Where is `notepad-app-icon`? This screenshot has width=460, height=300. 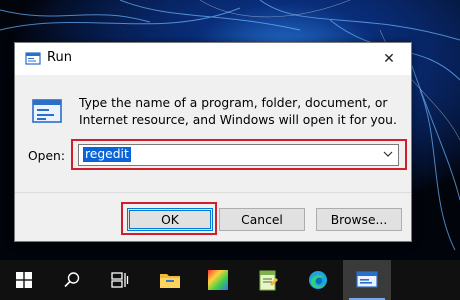
notepad-app-icon is located at coordinates (268, 280).